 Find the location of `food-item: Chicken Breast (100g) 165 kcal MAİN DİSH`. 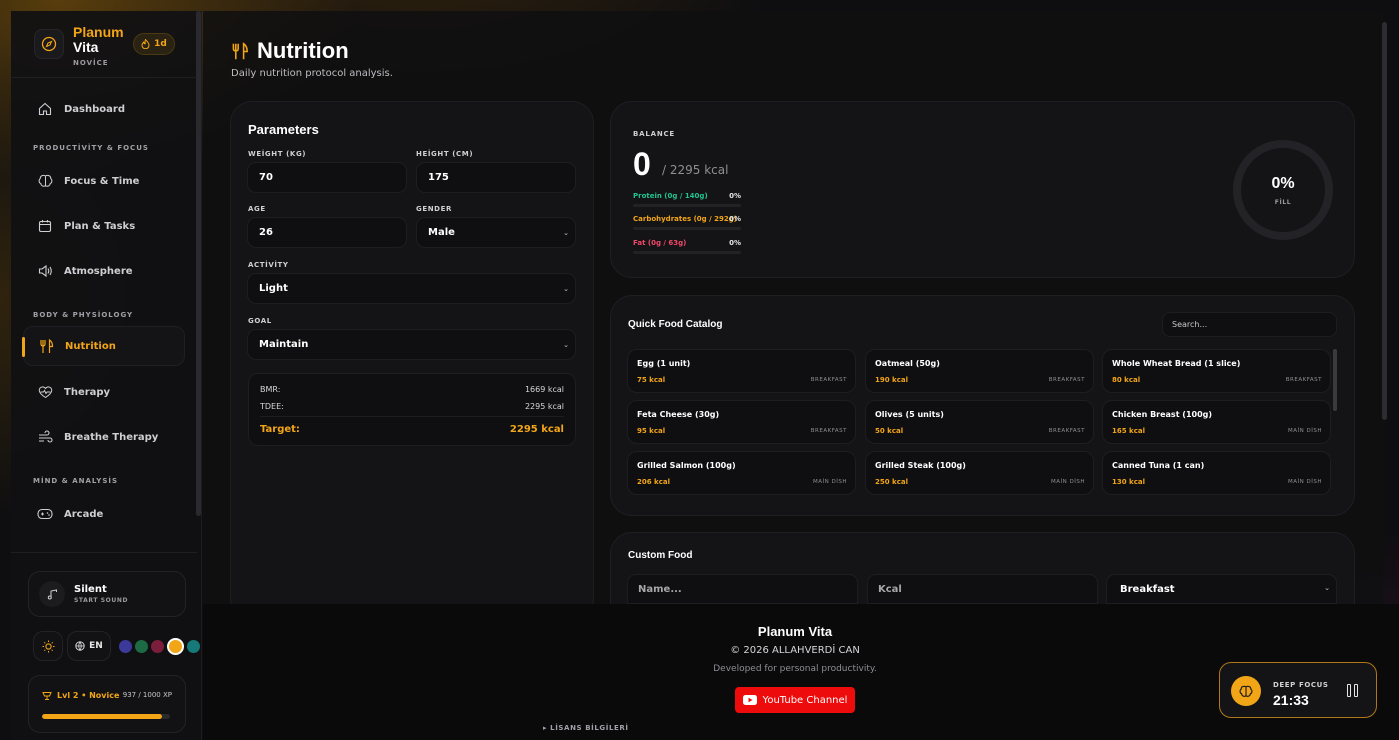

food-item: Chicken Breast (100g) 165 kcal MAİN DİSH is located at coordinates (1216, 422).